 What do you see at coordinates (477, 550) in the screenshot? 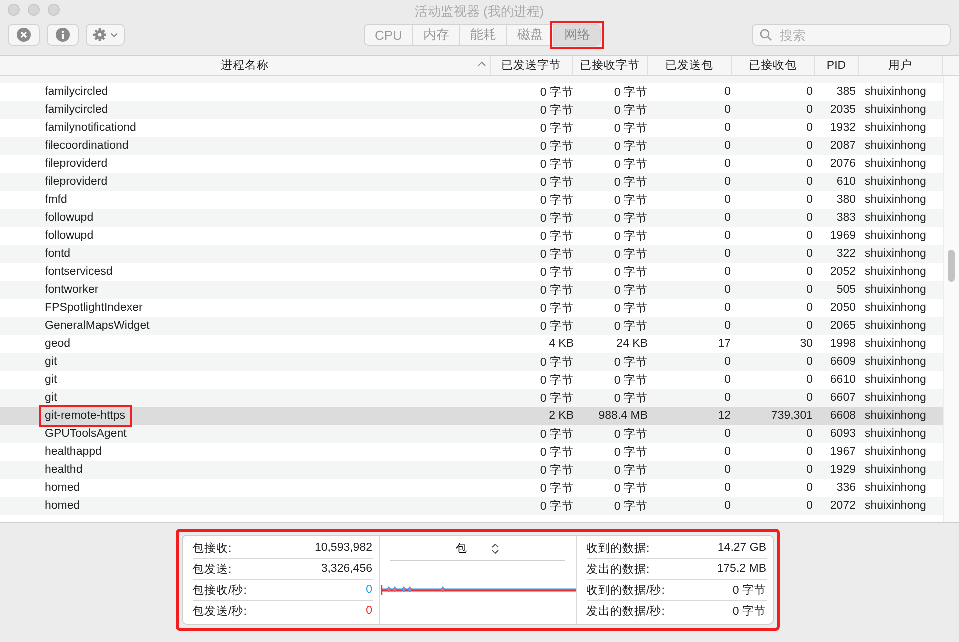
I see `chart-type-dropdown: 包` at bounding box center [477, 550].